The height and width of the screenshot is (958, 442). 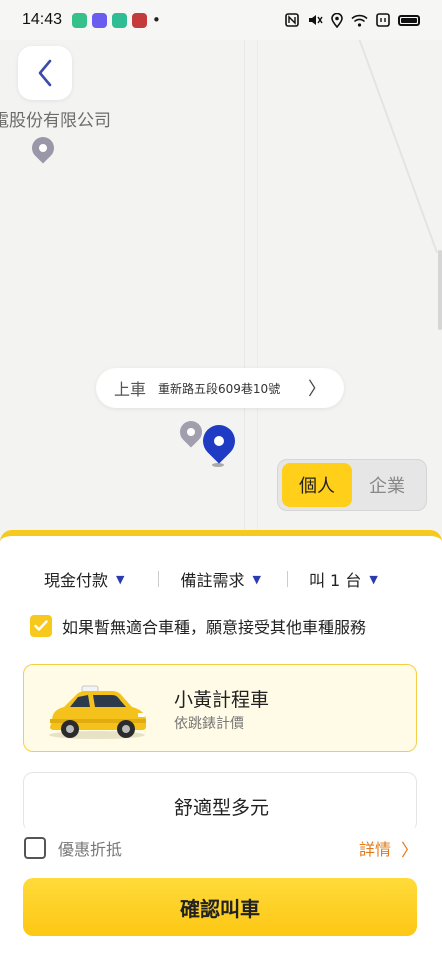 What do you see at coordinates (43, 148) in the screenshot?
I see `map-marker-icon` at bounding box center [43, 148].